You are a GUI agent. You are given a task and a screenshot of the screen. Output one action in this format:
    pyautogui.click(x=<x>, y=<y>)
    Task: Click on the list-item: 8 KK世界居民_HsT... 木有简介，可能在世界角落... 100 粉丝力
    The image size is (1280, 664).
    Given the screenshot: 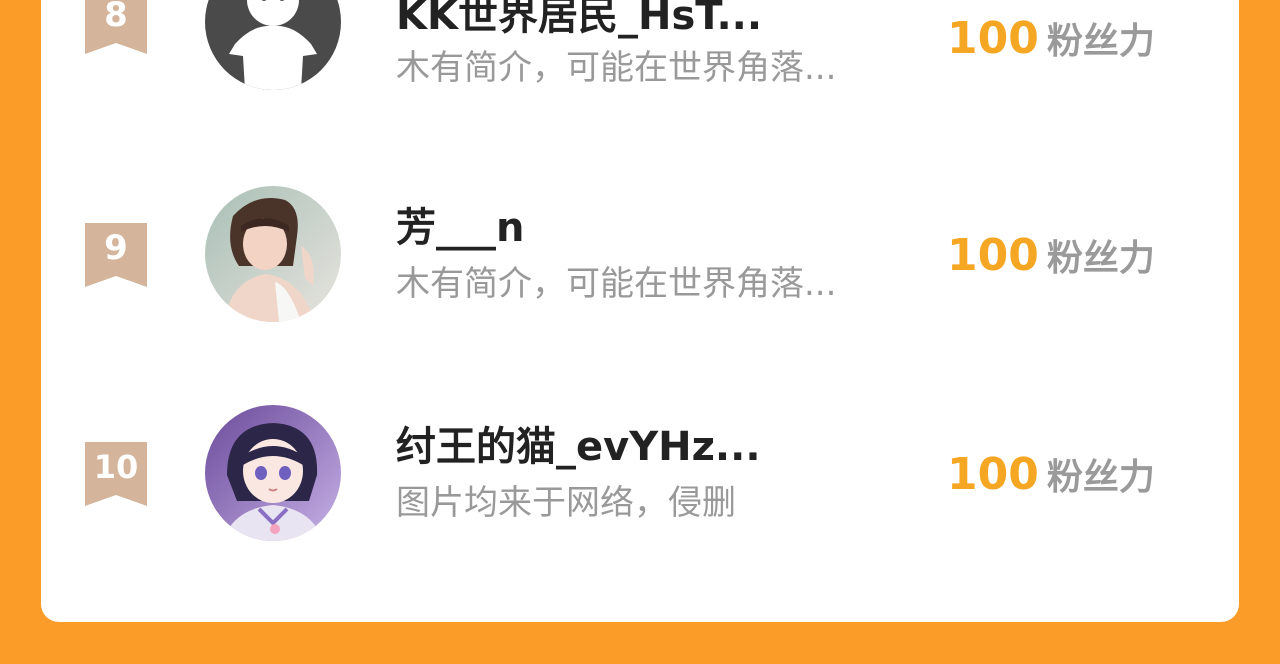 What is the action you would take?
    pyautogui.click(x=640, y=50)
    